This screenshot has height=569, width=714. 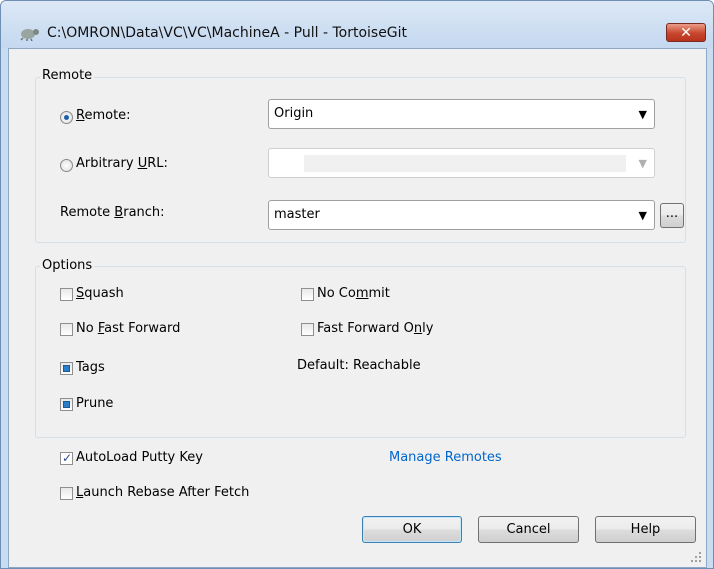 I want to click on arbitrary-url-combo: ▼, so click(x=461, y=163).